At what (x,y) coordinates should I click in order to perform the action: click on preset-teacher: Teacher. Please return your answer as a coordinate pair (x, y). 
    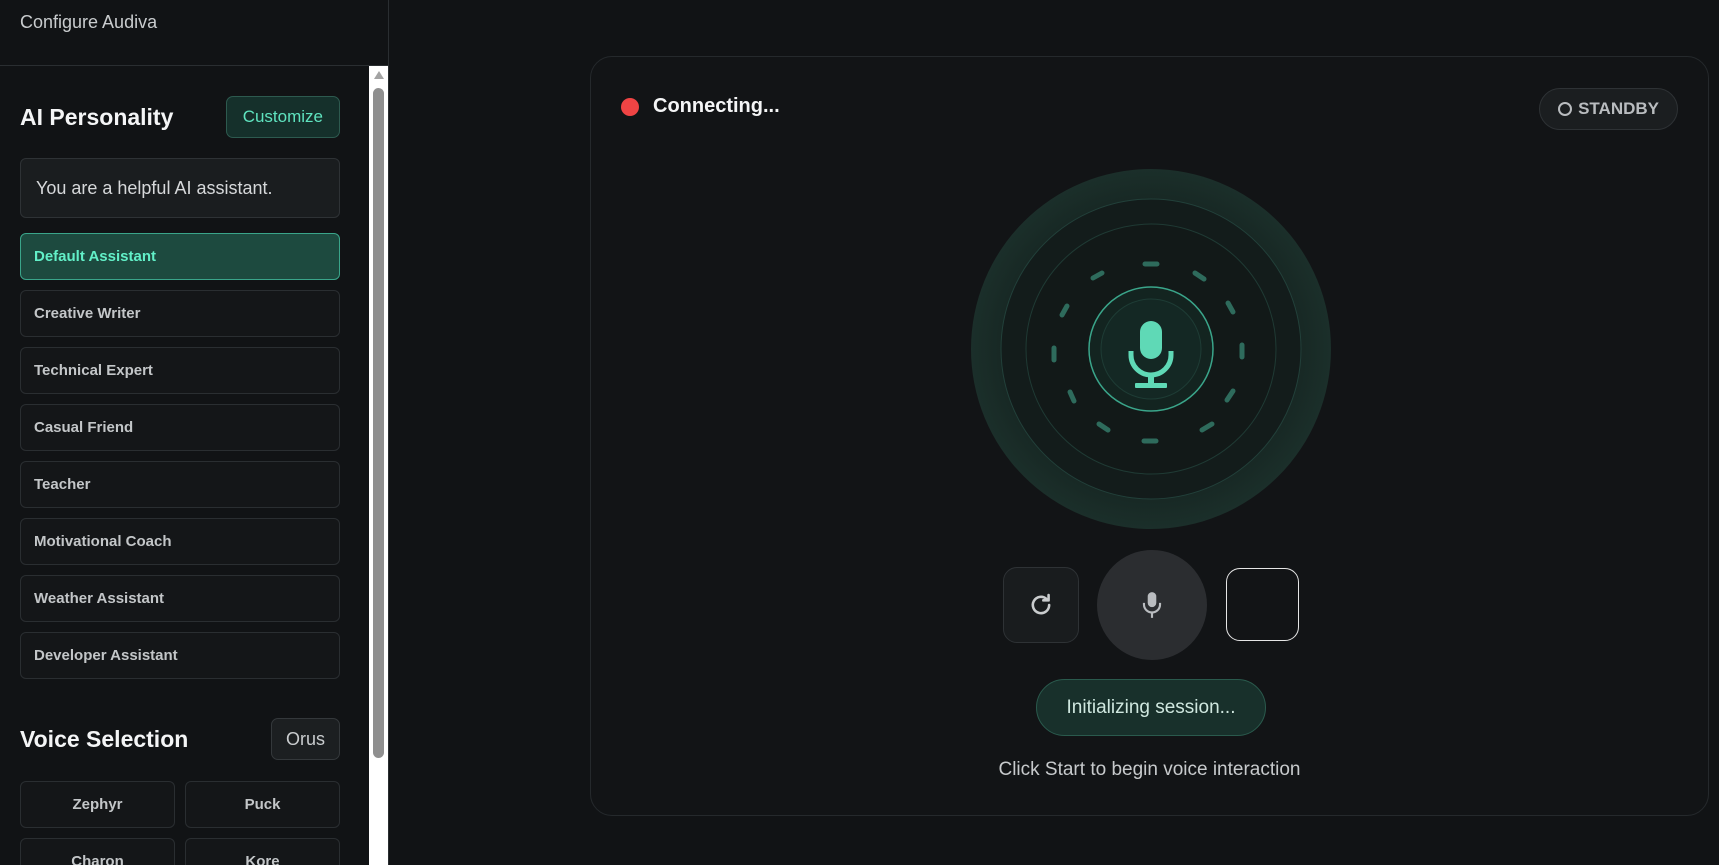
    Looking at the image, I should click on (180, 484).